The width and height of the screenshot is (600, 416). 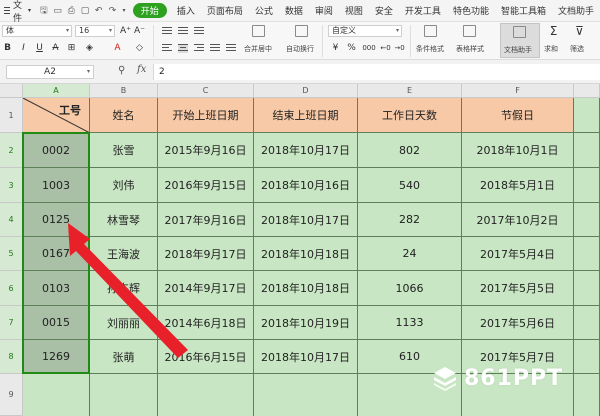 I want to click on table-cell: 2017年5月4日, so click(x=518, y=254).